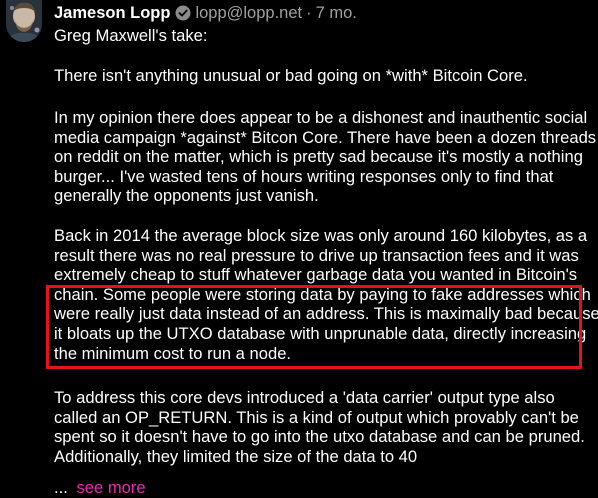 Image resolution: width=598 pixels, height=498 pixels. Describe the element at coordinates (336, 13) in the screenshot. I see `post-timestamp: 7 mo.` at that location.